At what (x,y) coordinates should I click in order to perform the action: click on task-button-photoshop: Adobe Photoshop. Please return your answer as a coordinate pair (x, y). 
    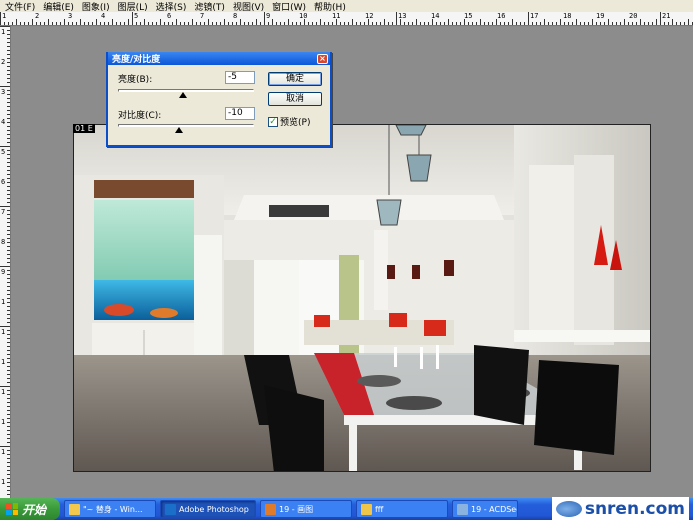
    Looking at the image, I should click on (208, 509).